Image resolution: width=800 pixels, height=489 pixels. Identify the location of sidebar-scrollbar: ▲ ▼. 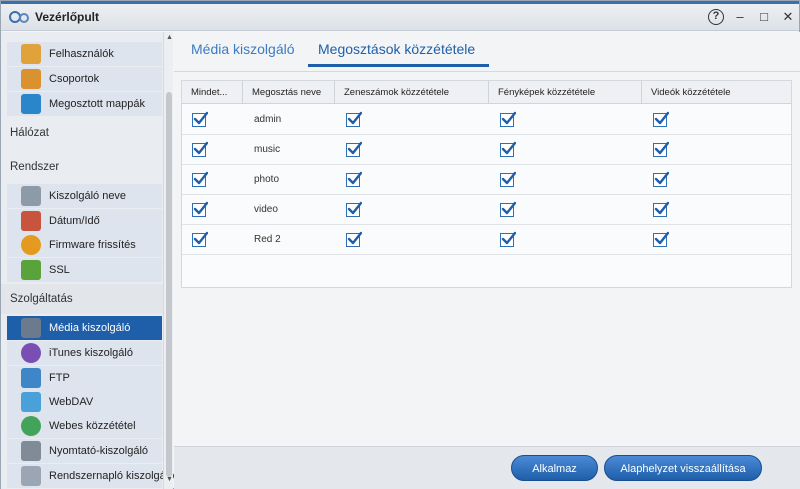
(168, 260).